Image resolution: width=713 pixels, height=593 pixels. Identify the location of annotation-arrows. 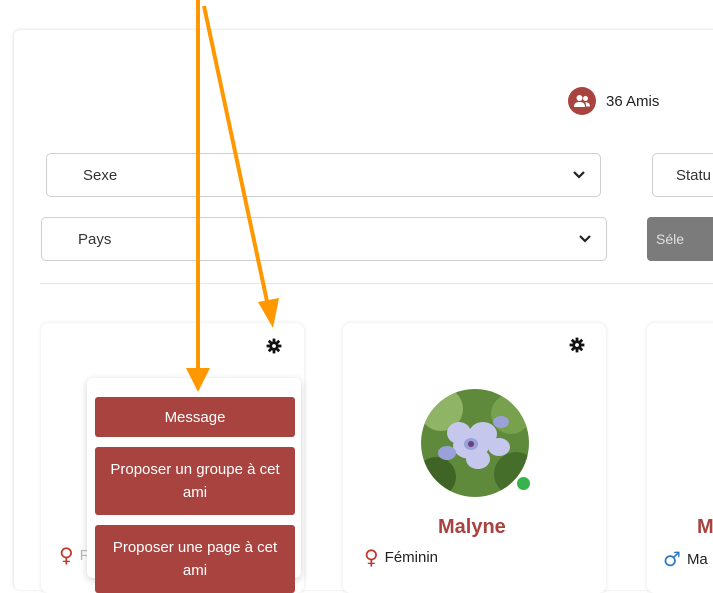
(232, 196).